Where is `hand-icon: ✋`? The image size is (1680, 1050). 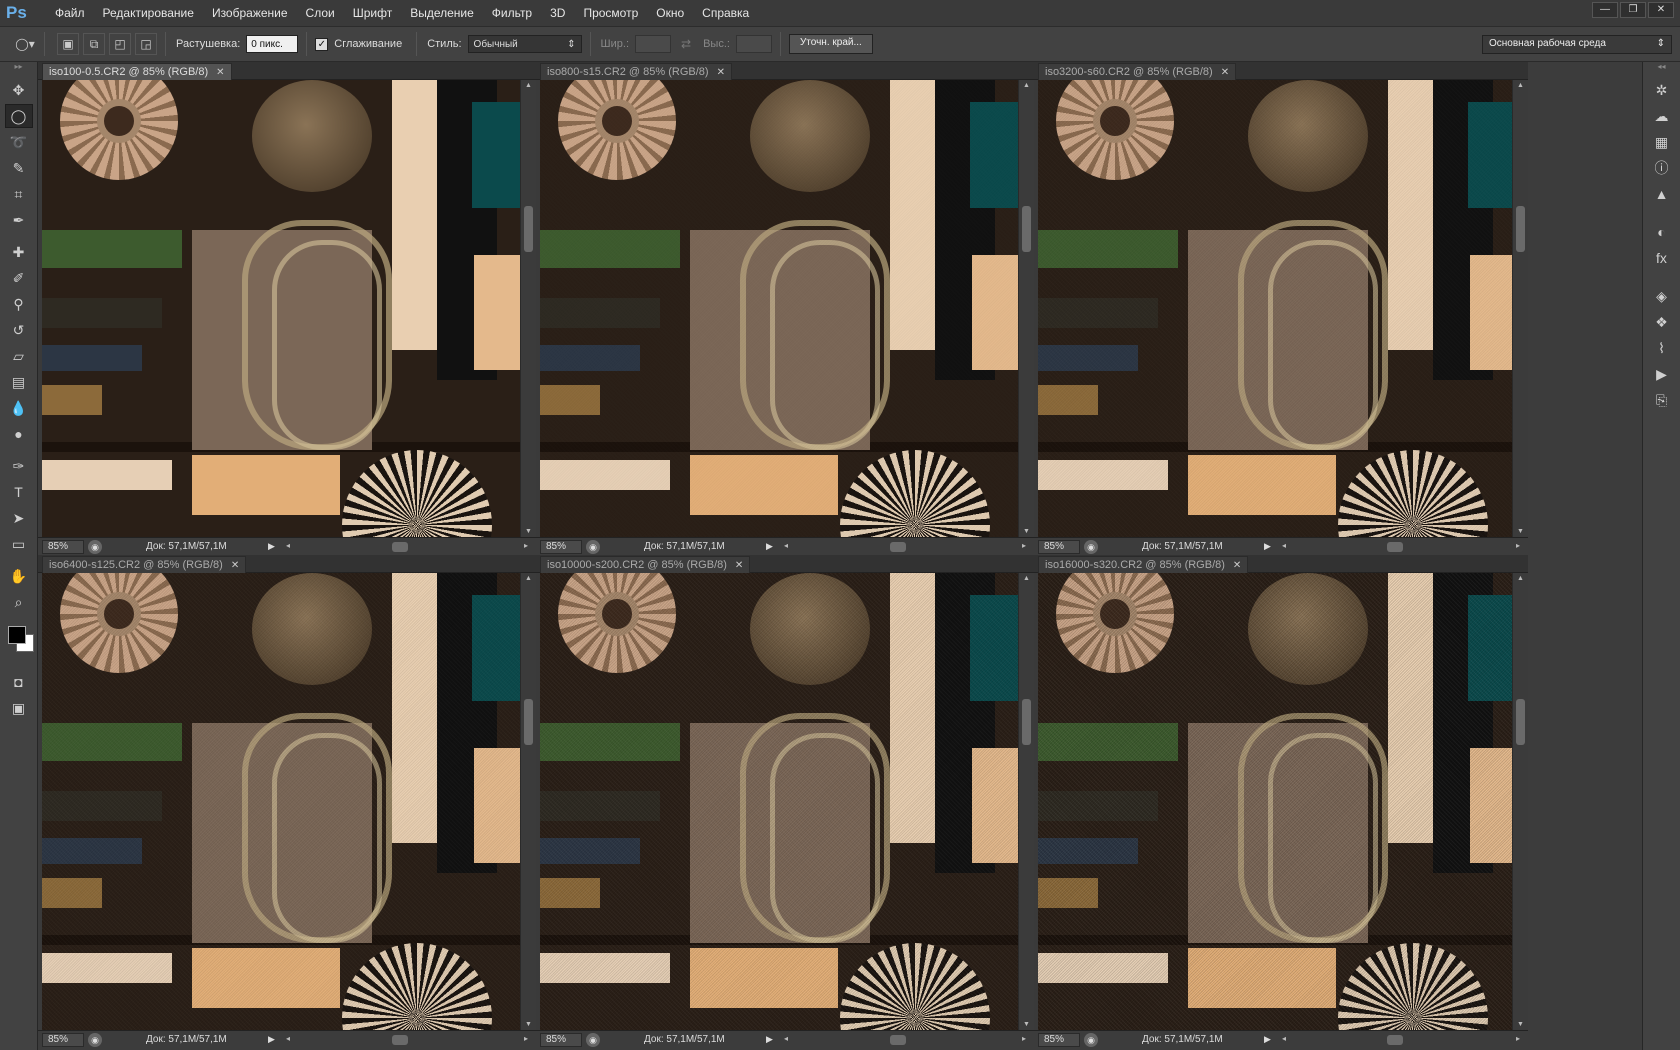
hand-icon: ✋ is located at coordinates (19, 576).